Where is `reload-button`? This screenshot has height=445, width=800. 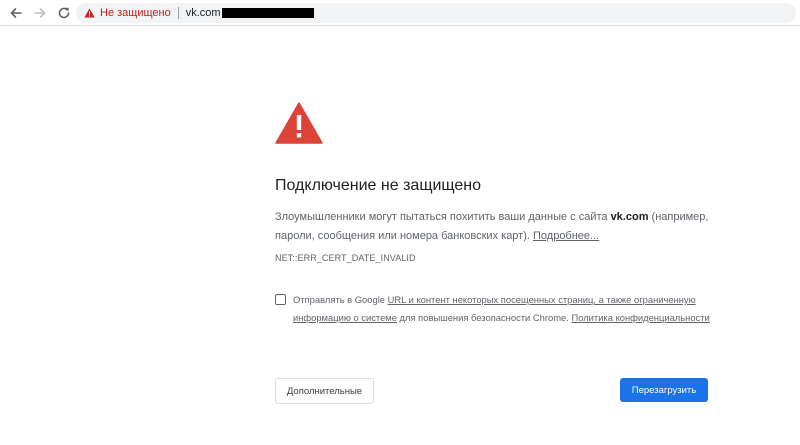
reload-button is located at coordinates (64, 13).